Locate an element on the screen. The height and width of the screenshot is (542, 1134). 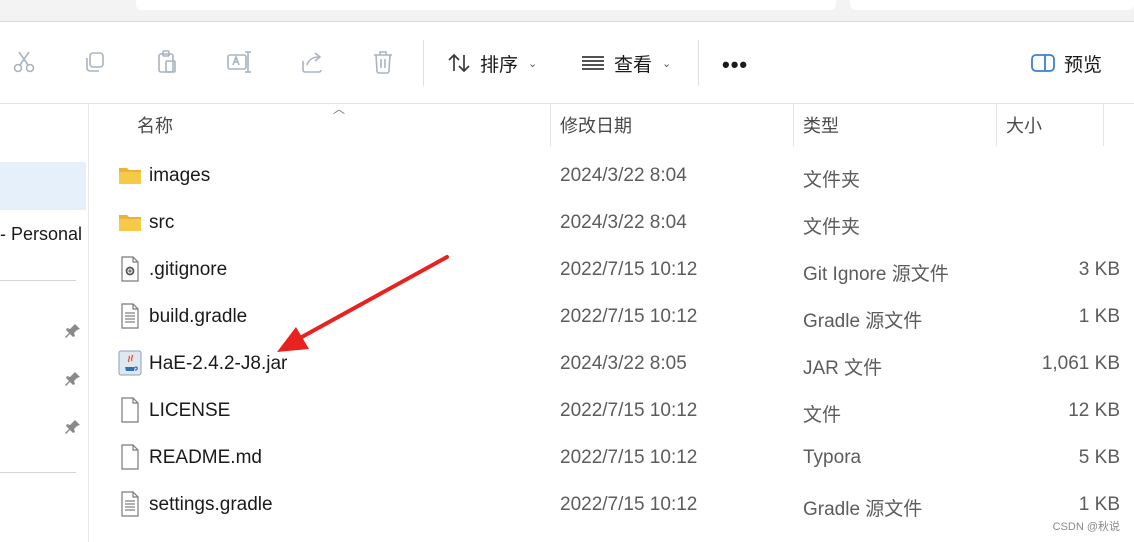
file-name: HaE-2.4.2-J8.jar is located at coordinates (218, 363).